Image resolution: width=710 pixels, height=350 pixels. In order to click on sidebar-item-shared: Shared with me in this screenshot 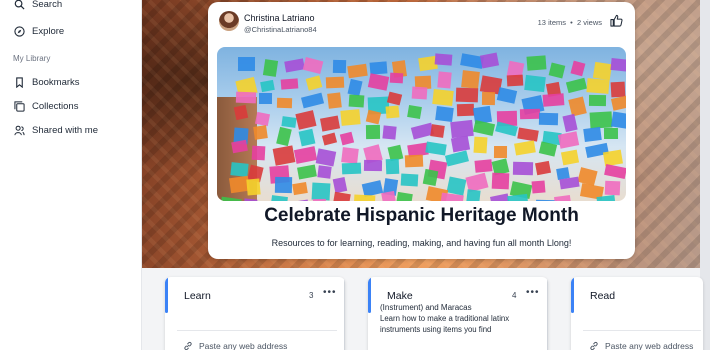, I will do `click(70, 130)`.